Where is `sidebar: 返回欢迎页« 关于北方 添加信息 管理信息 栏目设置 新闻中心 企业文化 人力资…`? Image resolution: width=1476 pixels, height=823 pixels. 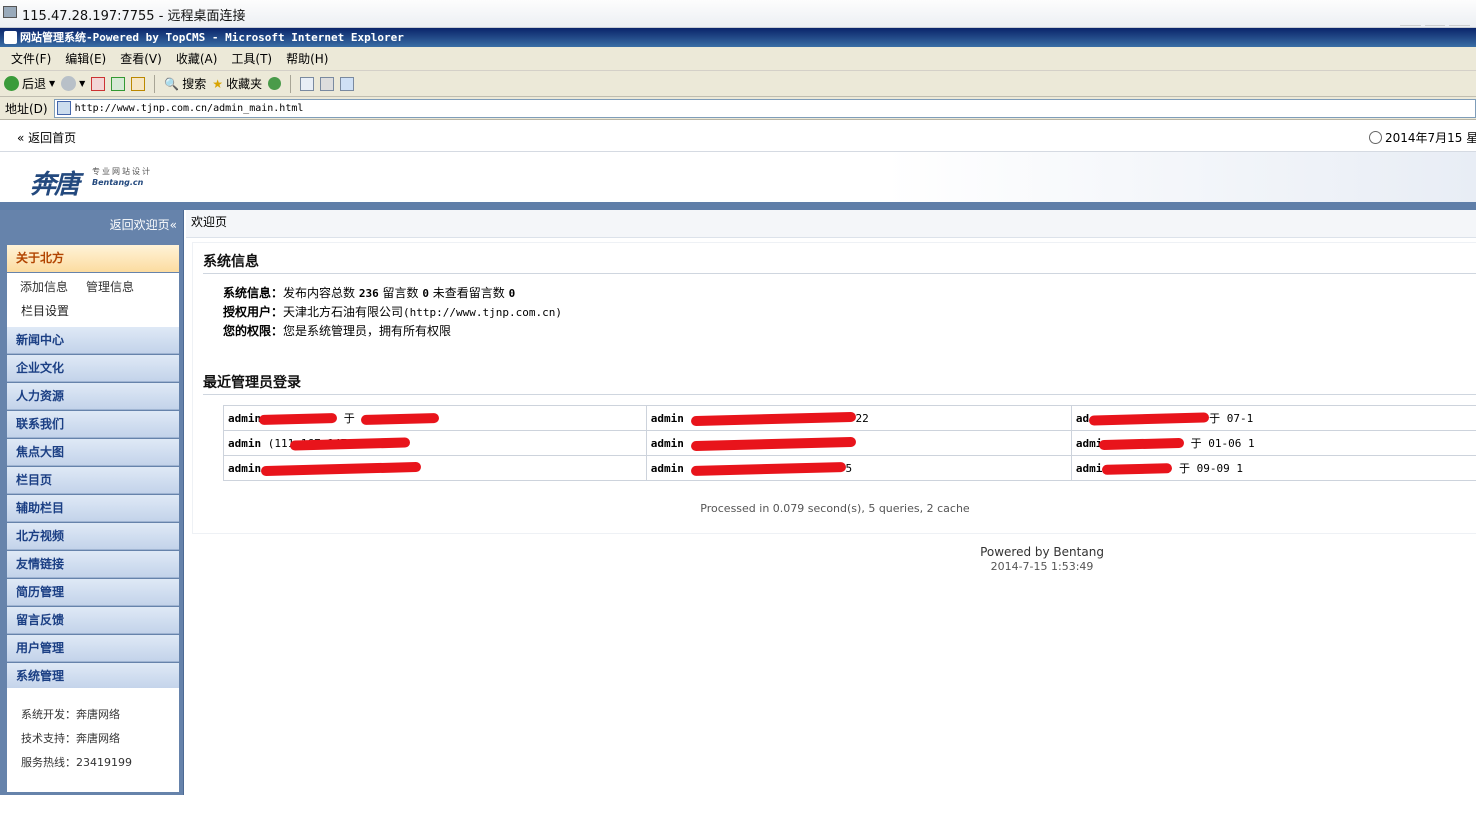
sidebar: 返回欢迎页« 关于北方 添加信息 管理信息 栏目设置 新闻中心 企业文化 人力资… is located at coordinates (92, 502).